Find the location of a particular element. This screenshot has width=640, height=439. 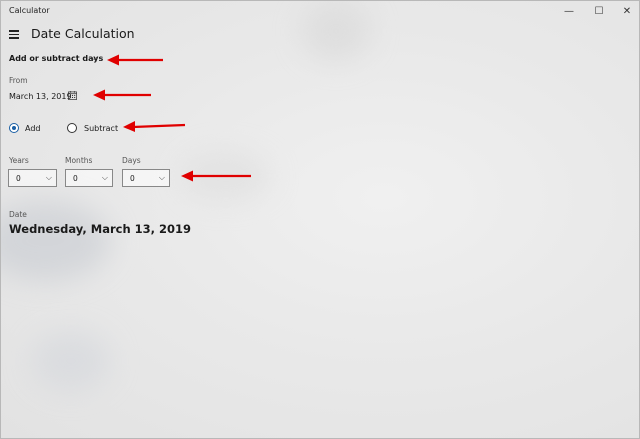

days-label: Days is located at coordinates (131, 160).